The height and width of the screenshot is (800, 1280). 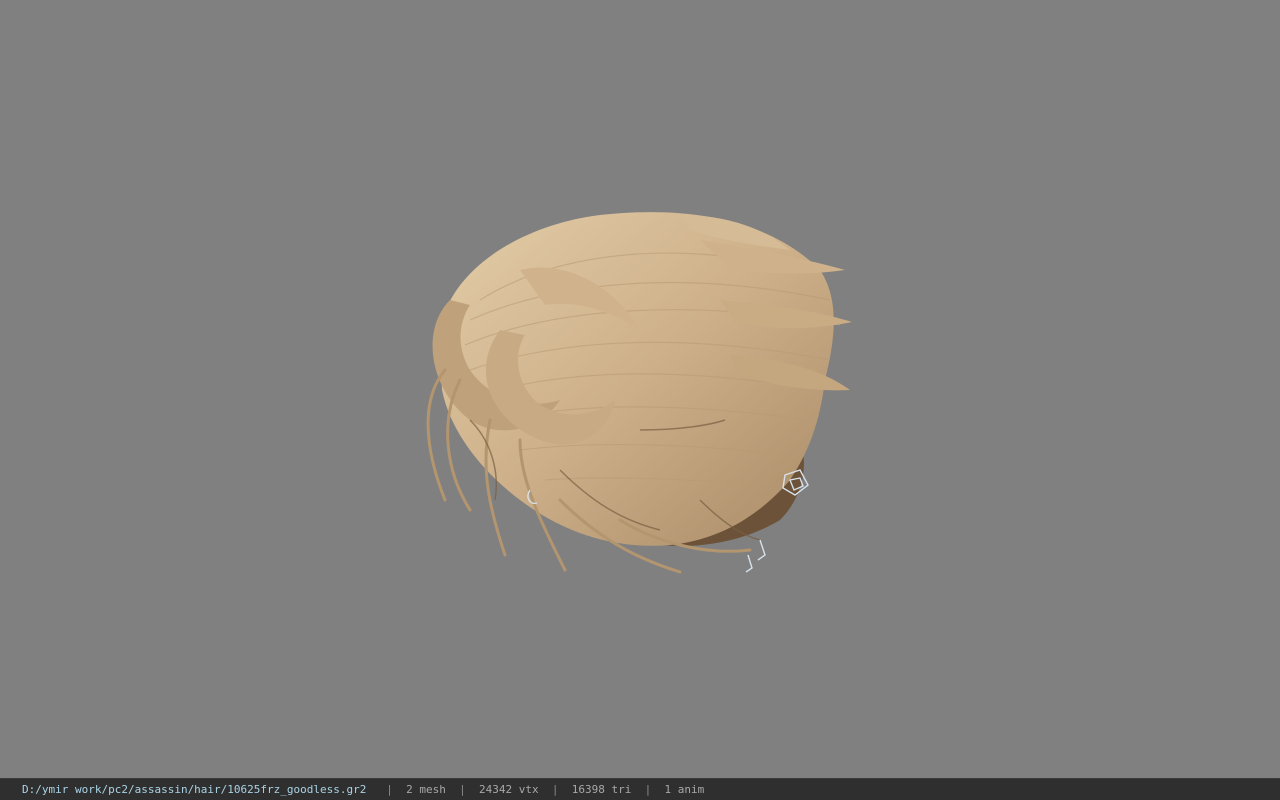 I want to click on mesh-count-label: 2 mesh, so click(x=426, y=789).